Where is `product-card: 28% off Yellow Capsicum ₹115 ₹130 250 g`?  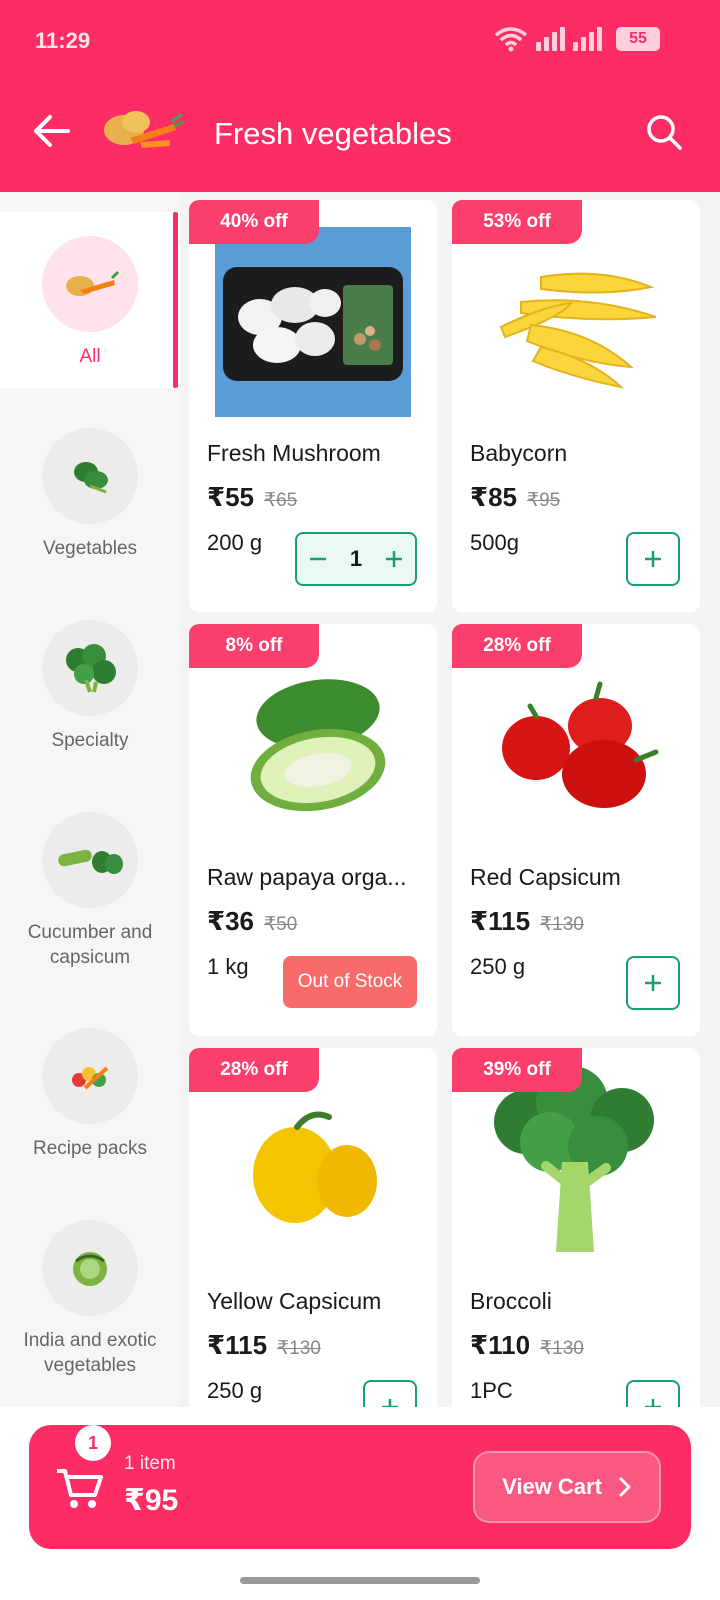
product-card: 28% off Yellow Capsicum ₹115 ₹130 250 g is located at coordinates (313, 1227).